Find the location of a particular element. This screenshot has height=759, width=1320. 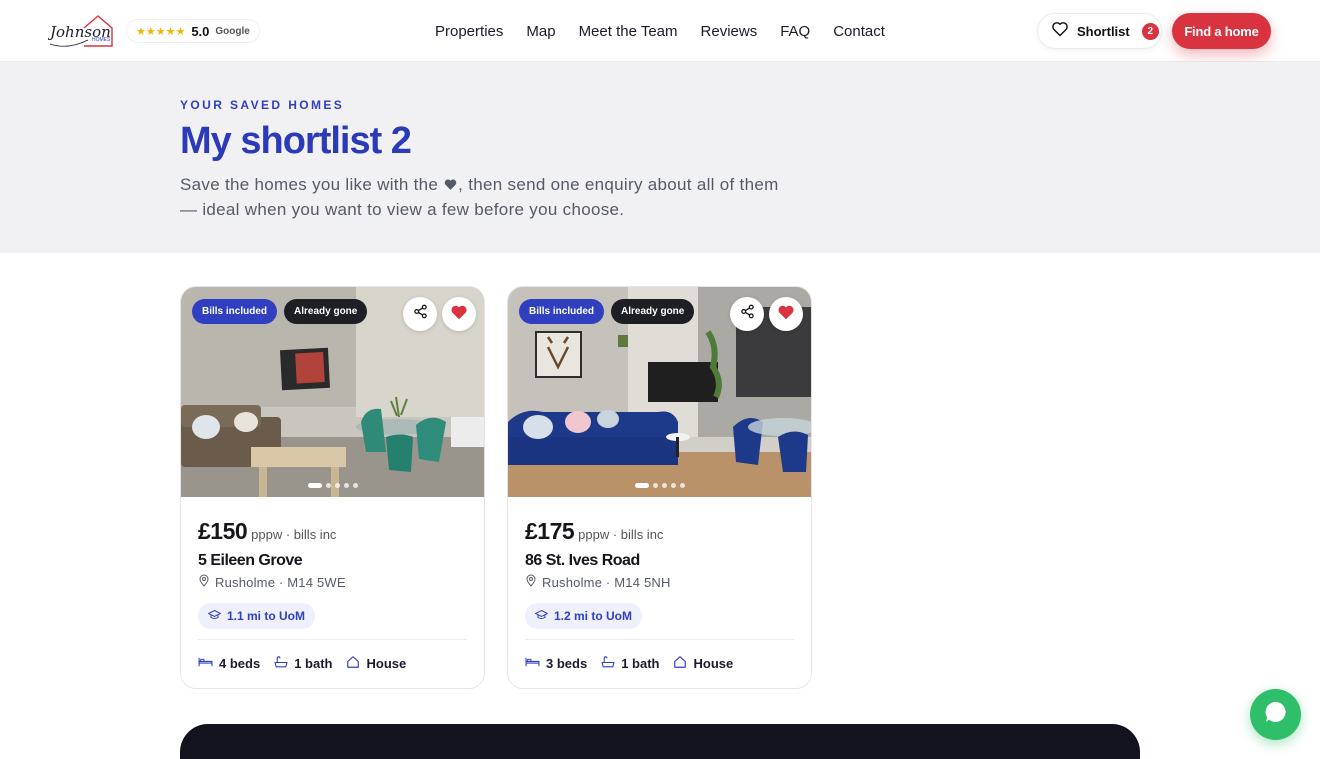

nav-item-contact: Contact is located at coordinates (859, 31).